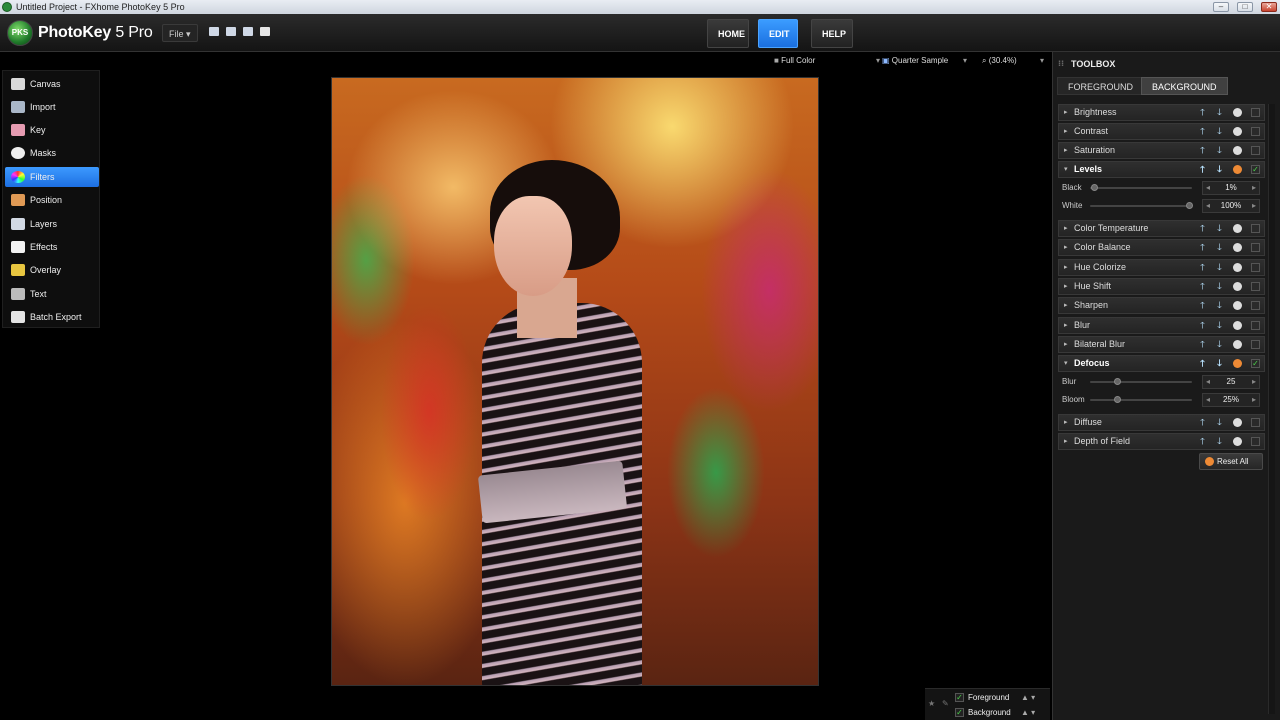 The image size is (1280, 720). What do you see at coordinates (1161, 305) in the screenshot?
I see `filter-row-sharpen: ▸ Sharpen 🡑 🡓` at bounding box center [1161, 305].